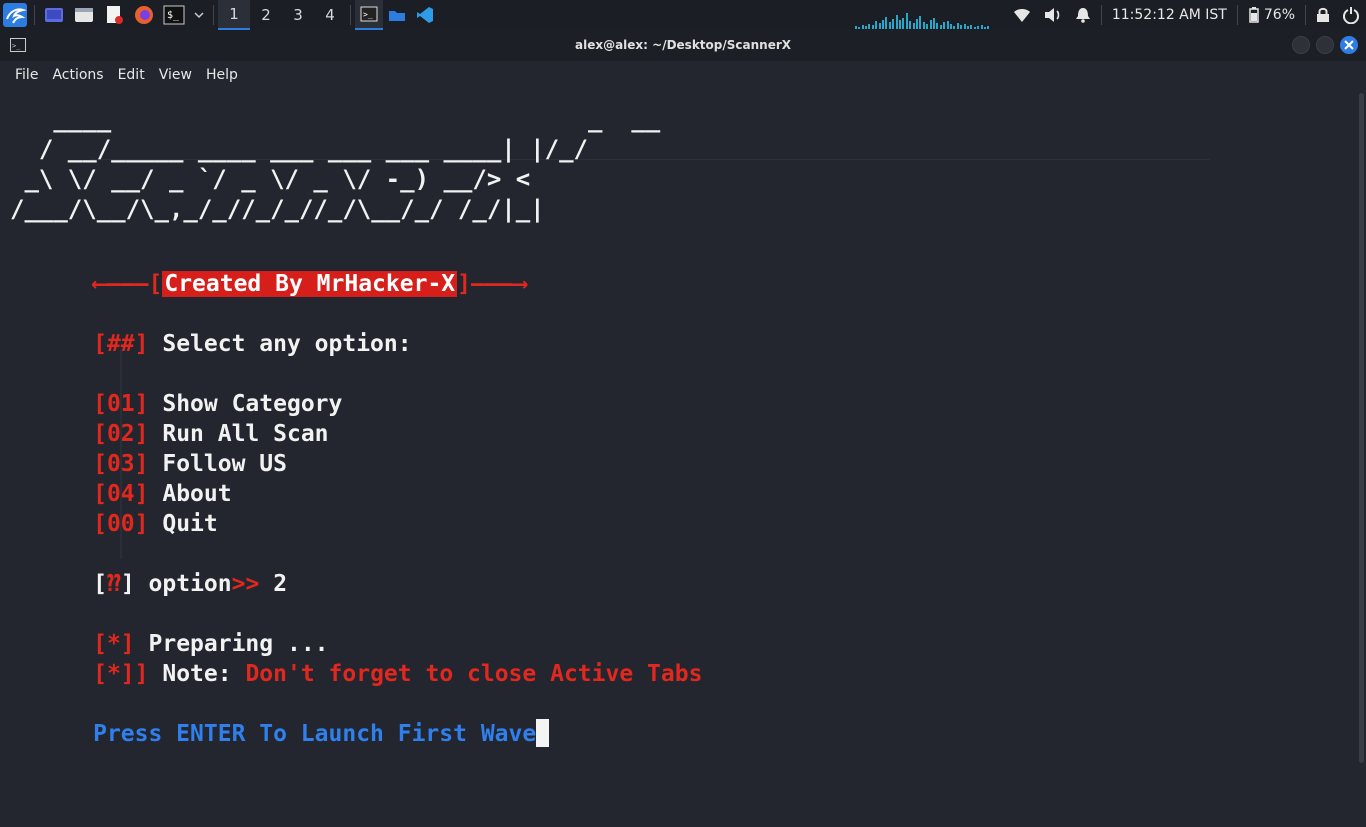 The height and width of the screenshot is (827, 1366). I want to click on menu-bar: File Actions Edit View Help, so click(683, 75).